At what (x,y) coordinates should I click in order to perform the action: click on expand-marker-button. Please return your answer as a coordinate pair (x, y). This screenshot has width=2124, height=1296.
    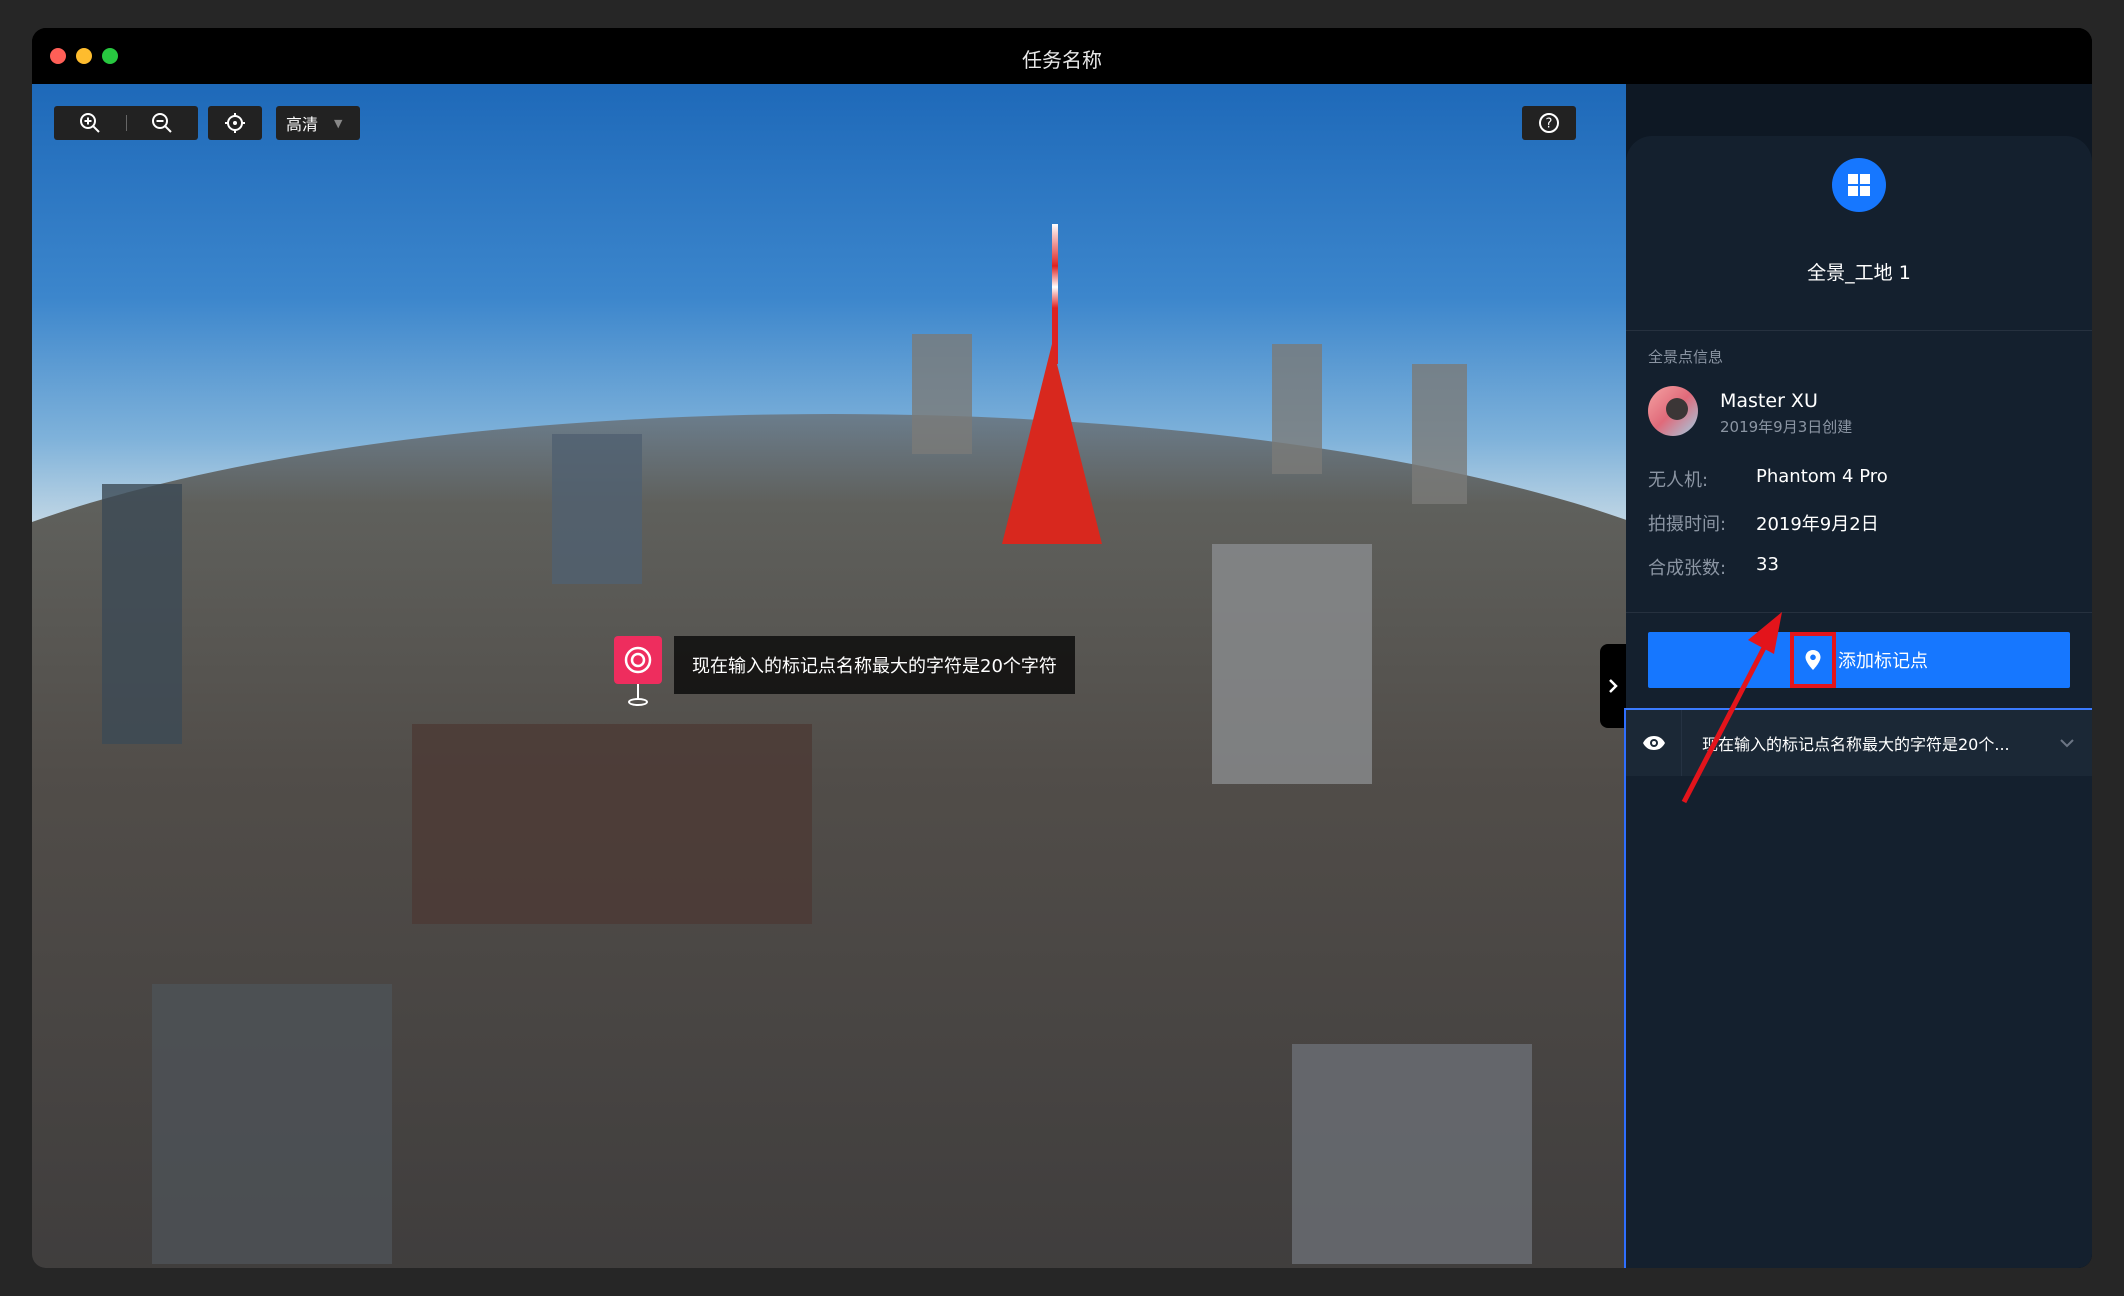
    Looking at the image, I should click on (2067, 743).